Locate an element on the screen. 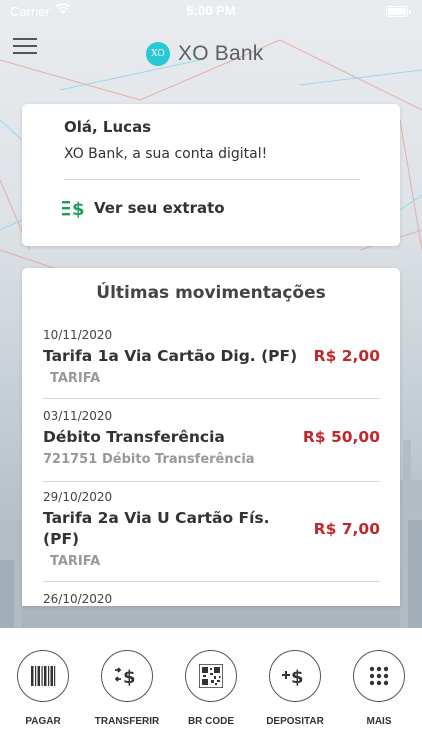 The height and width of the screenshot is (750, 422). br-code-label: BR CODE is located at coordinates (211, 721).